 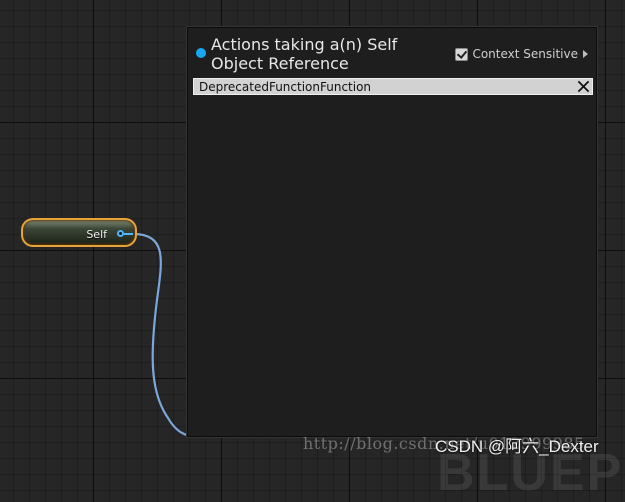 What do you see at coordinates (585, 54) in the screenshot?
I see `chevron-right-icon` at bounding box center [585, 54].